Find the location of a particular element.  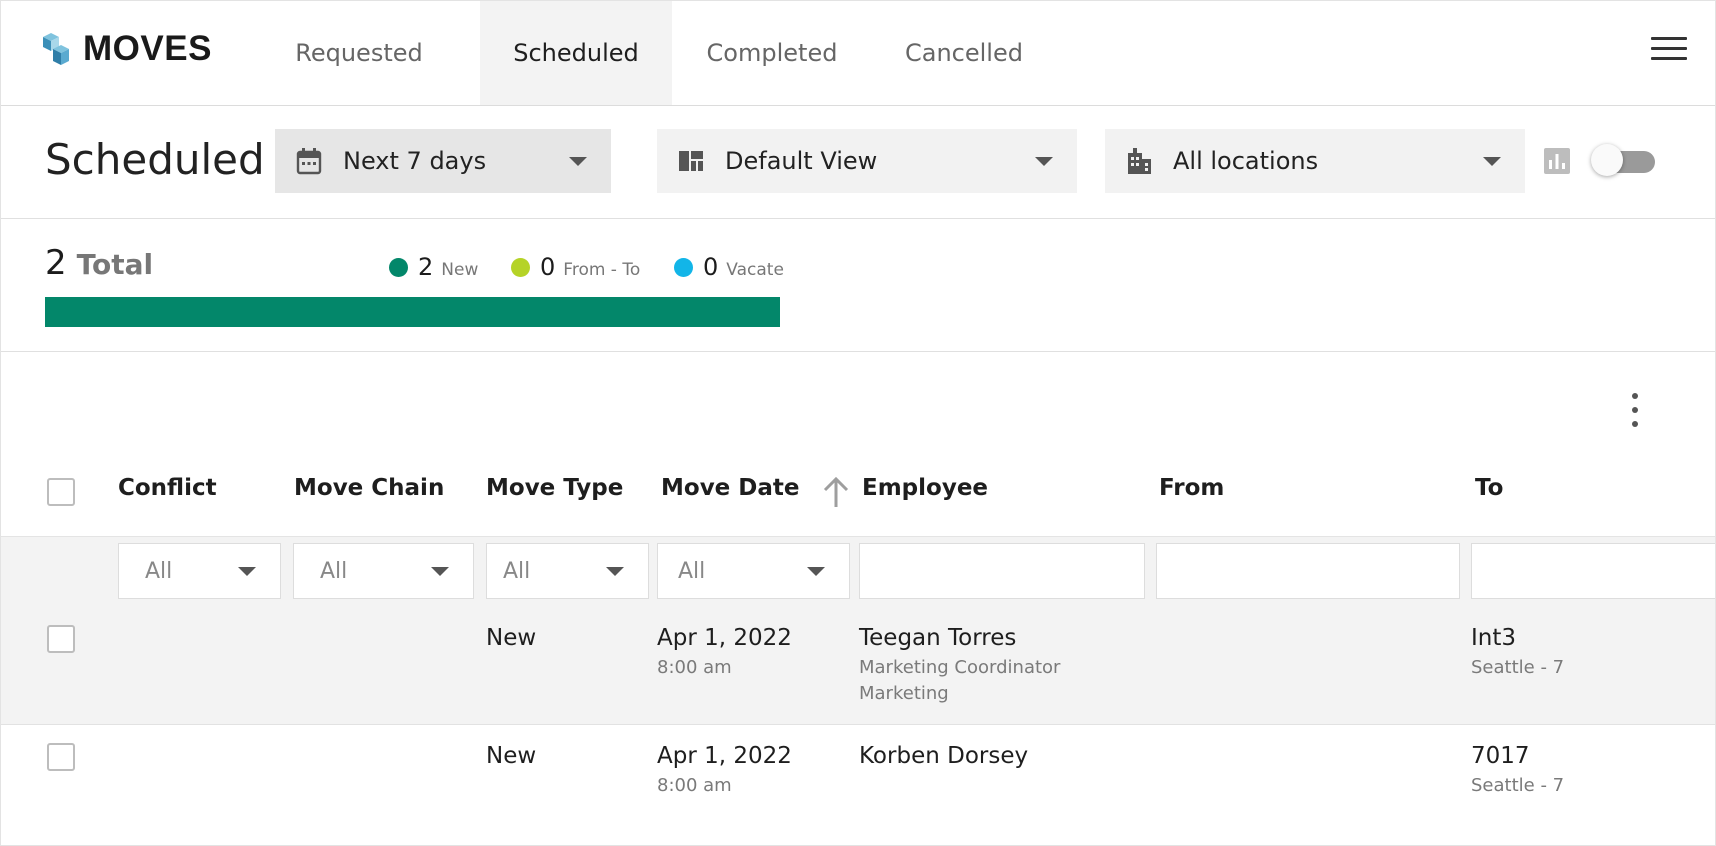

view-dropdown: Default View is located at coordinates (867, 161).